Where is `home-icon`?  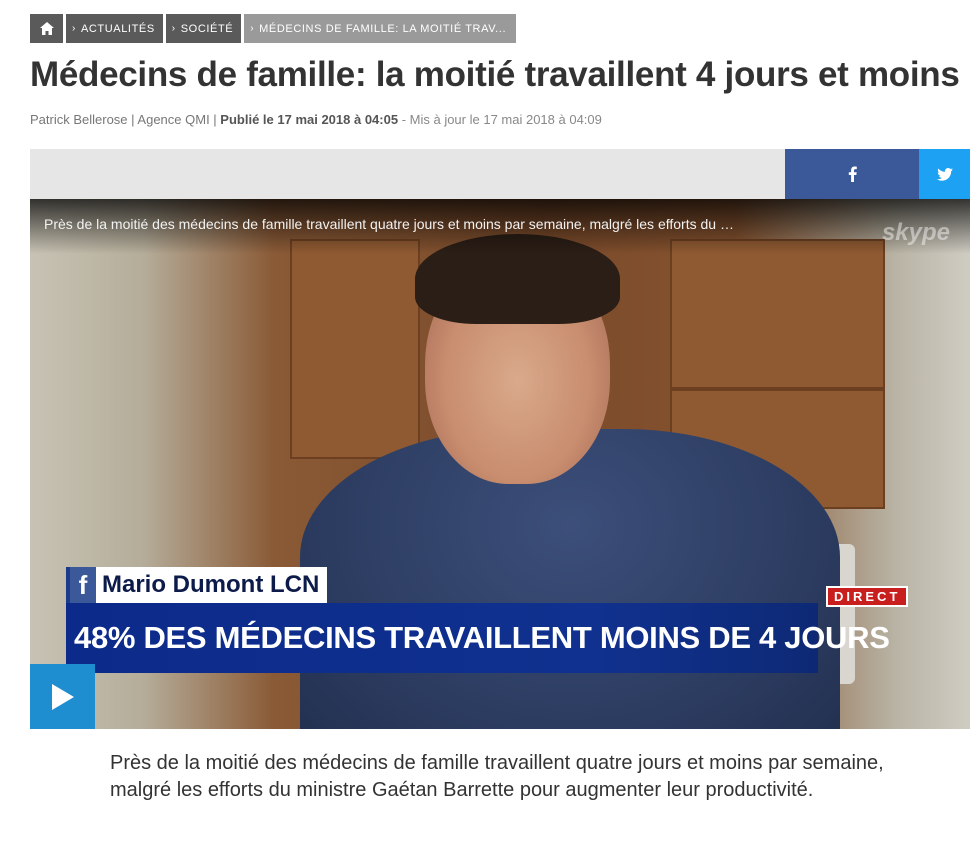 home-icon is located at coordinates (46, 28).